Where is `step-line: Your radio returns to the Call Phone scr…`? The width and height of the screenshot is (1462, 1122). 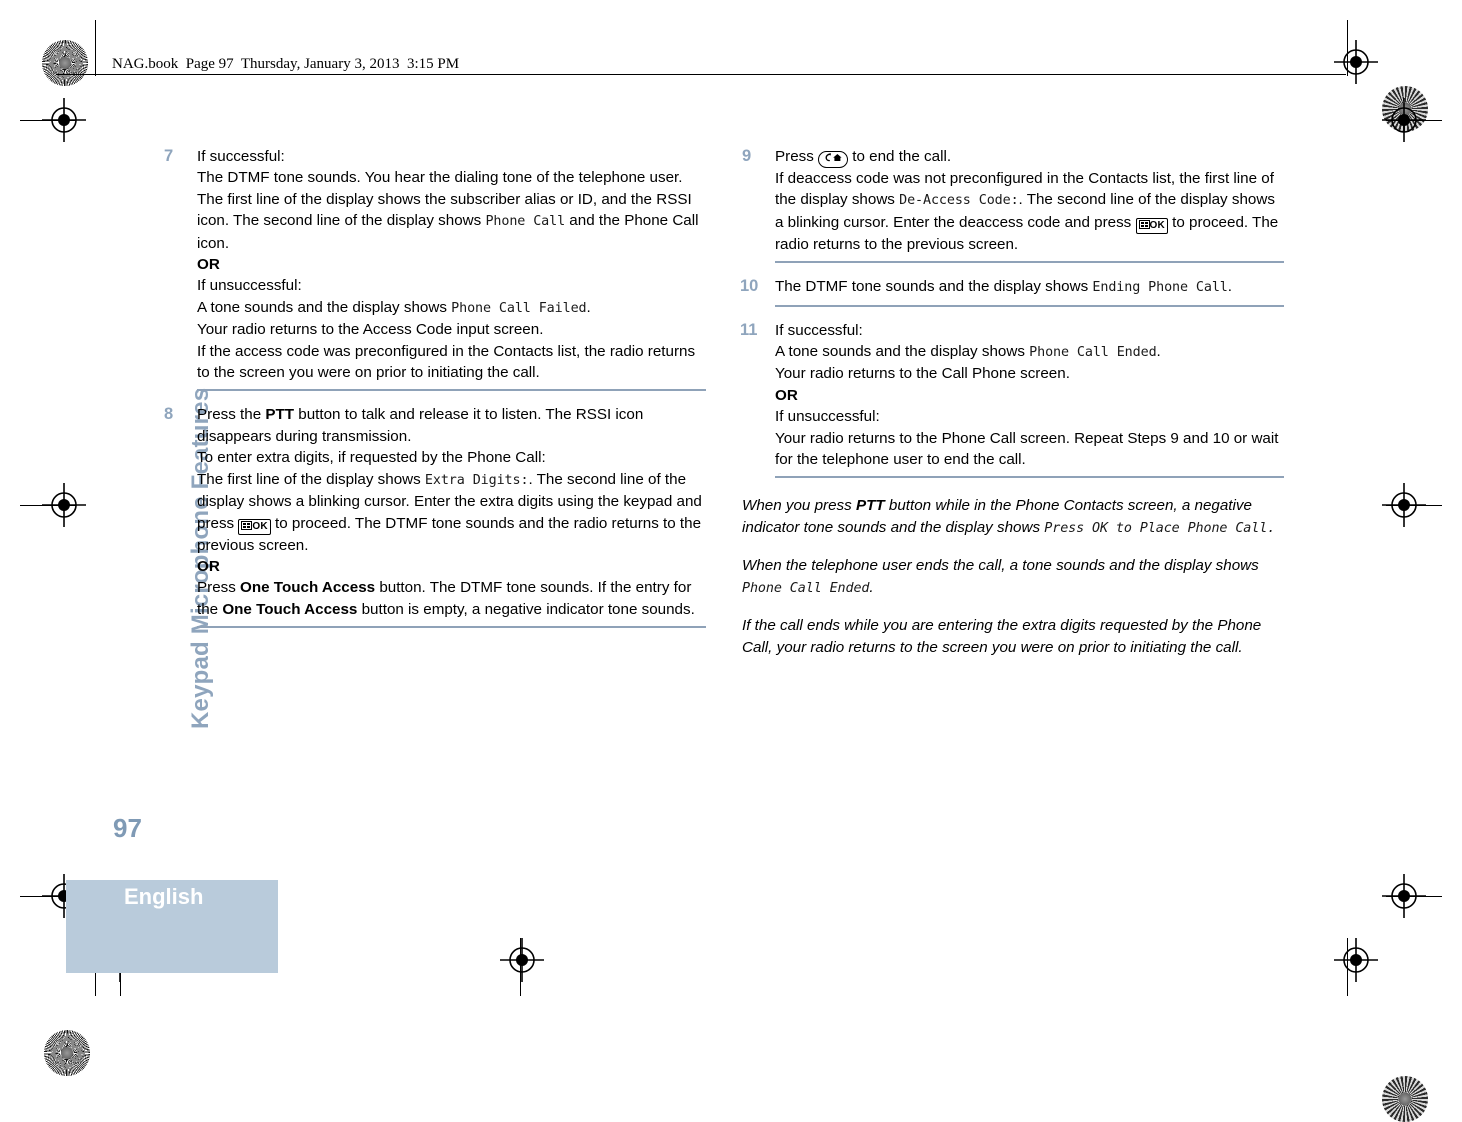
step-line: Your radio returns to the Call Phone scr… is located at coordinates (1029, 373).